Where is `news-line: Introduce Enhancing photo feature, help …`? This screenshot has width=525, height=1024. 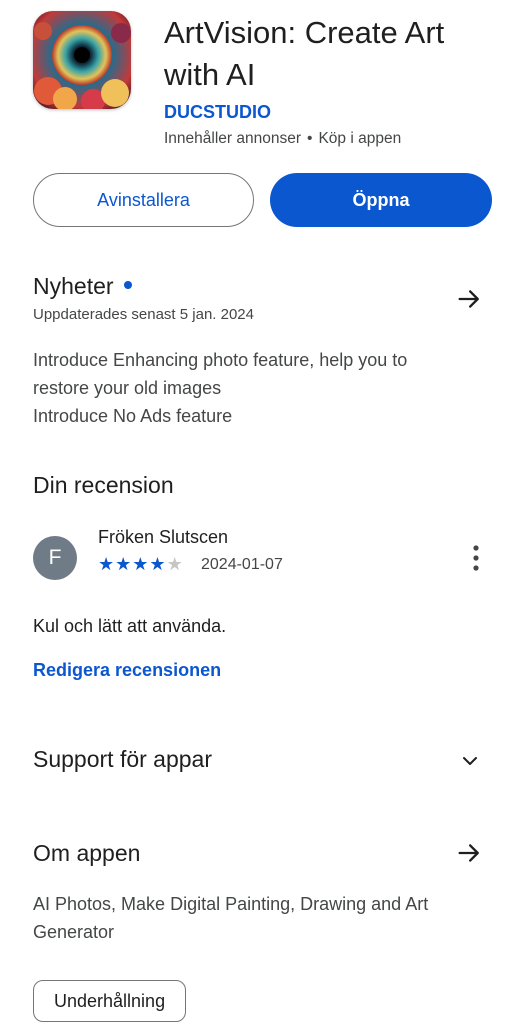 news-line: Introduce Enhancing photo feature, help … is located at coordinates (220, 360).